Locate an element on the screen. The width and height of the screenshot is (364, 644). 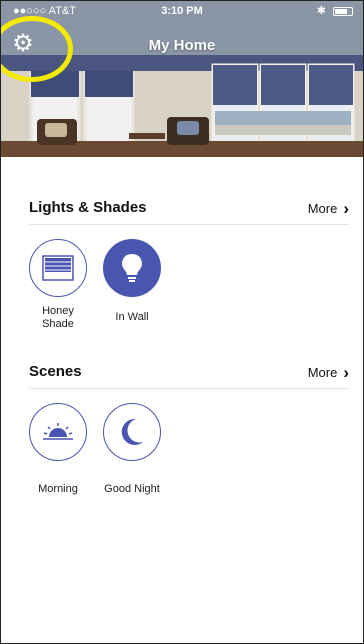
good-night-scene-button is located at coordinates (132, 432).